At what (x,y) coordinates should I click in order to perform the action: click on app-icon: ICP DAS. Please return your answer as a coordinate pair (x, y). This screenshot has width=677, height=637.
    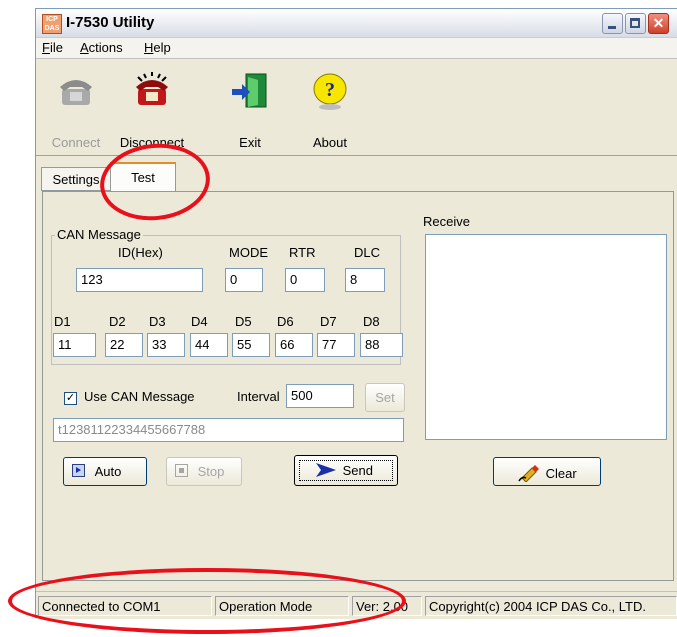
    Looking at the image, I should click on (52, 24).